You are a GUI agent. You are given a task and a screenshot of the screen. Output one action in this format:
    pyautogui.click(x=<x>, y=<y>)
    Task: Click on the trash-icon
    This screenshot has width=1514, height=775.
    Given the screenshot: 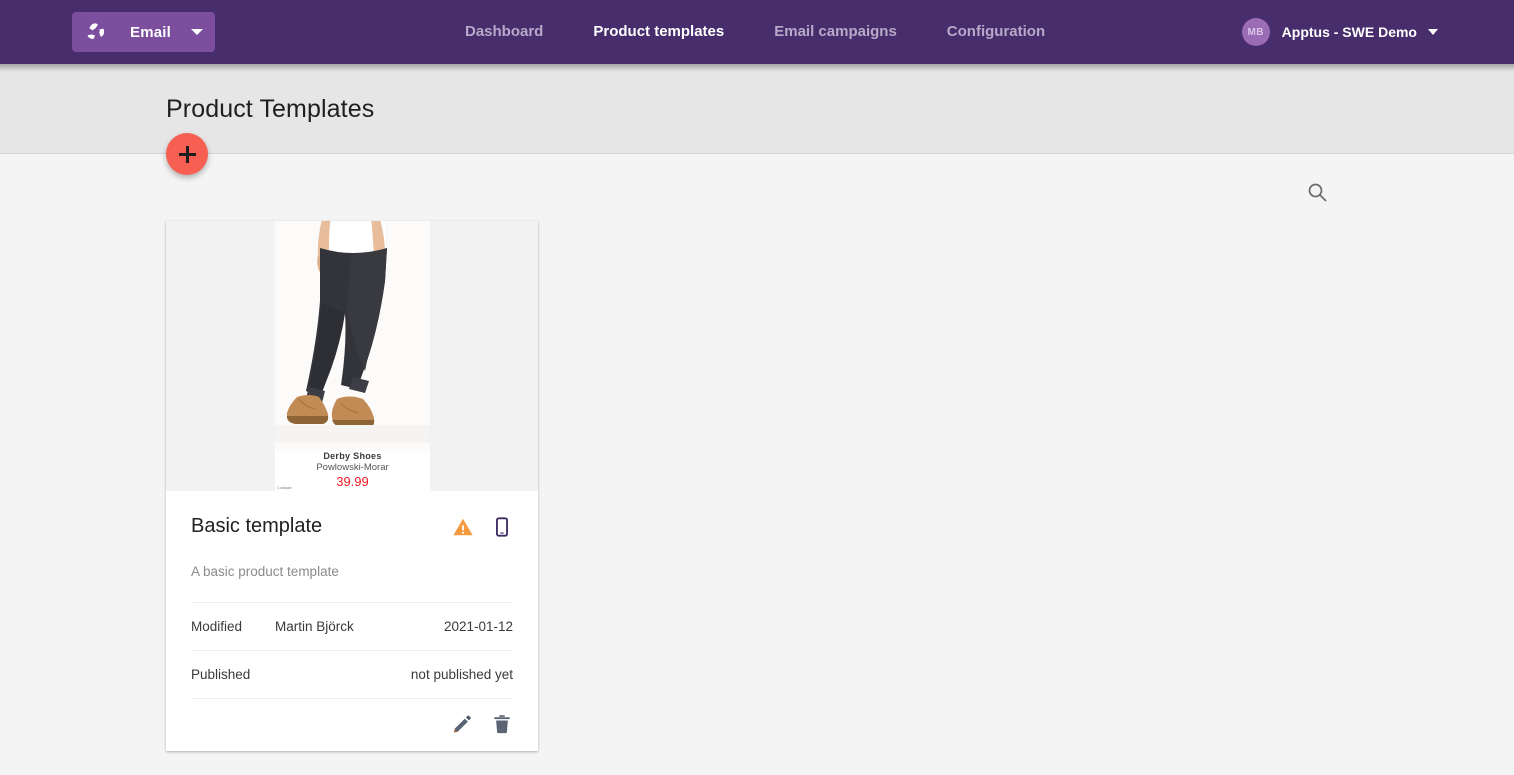 What is the action you would take?
    pyautogui.click(x=502, y=724)
    